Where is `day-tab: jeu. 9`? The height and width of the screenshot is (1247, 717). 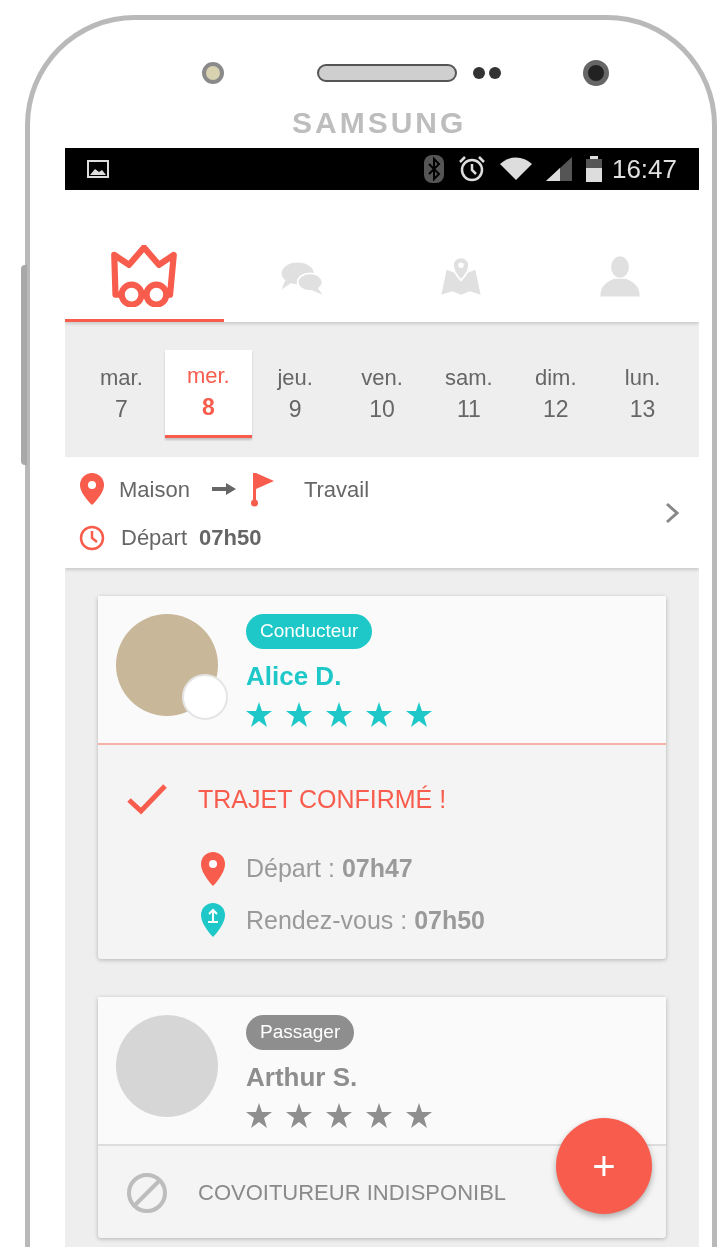 day-tab: jeu. 9 is located at coordinates (295, 393).